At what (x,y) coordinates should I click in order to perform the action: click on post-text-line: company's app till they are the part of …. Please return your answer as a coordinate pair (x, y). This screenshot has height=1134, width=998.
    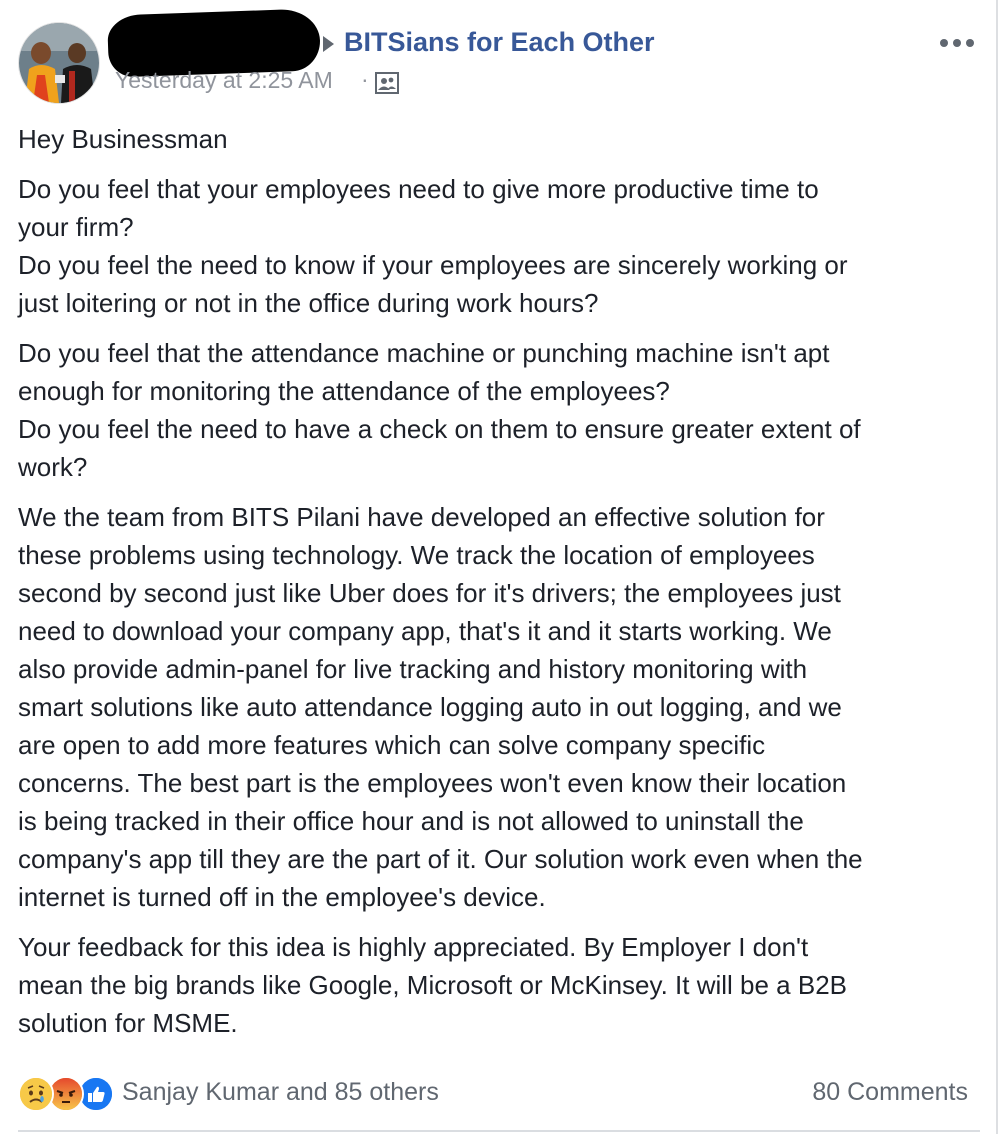
    Looking at the image, I should click on (440, 859).